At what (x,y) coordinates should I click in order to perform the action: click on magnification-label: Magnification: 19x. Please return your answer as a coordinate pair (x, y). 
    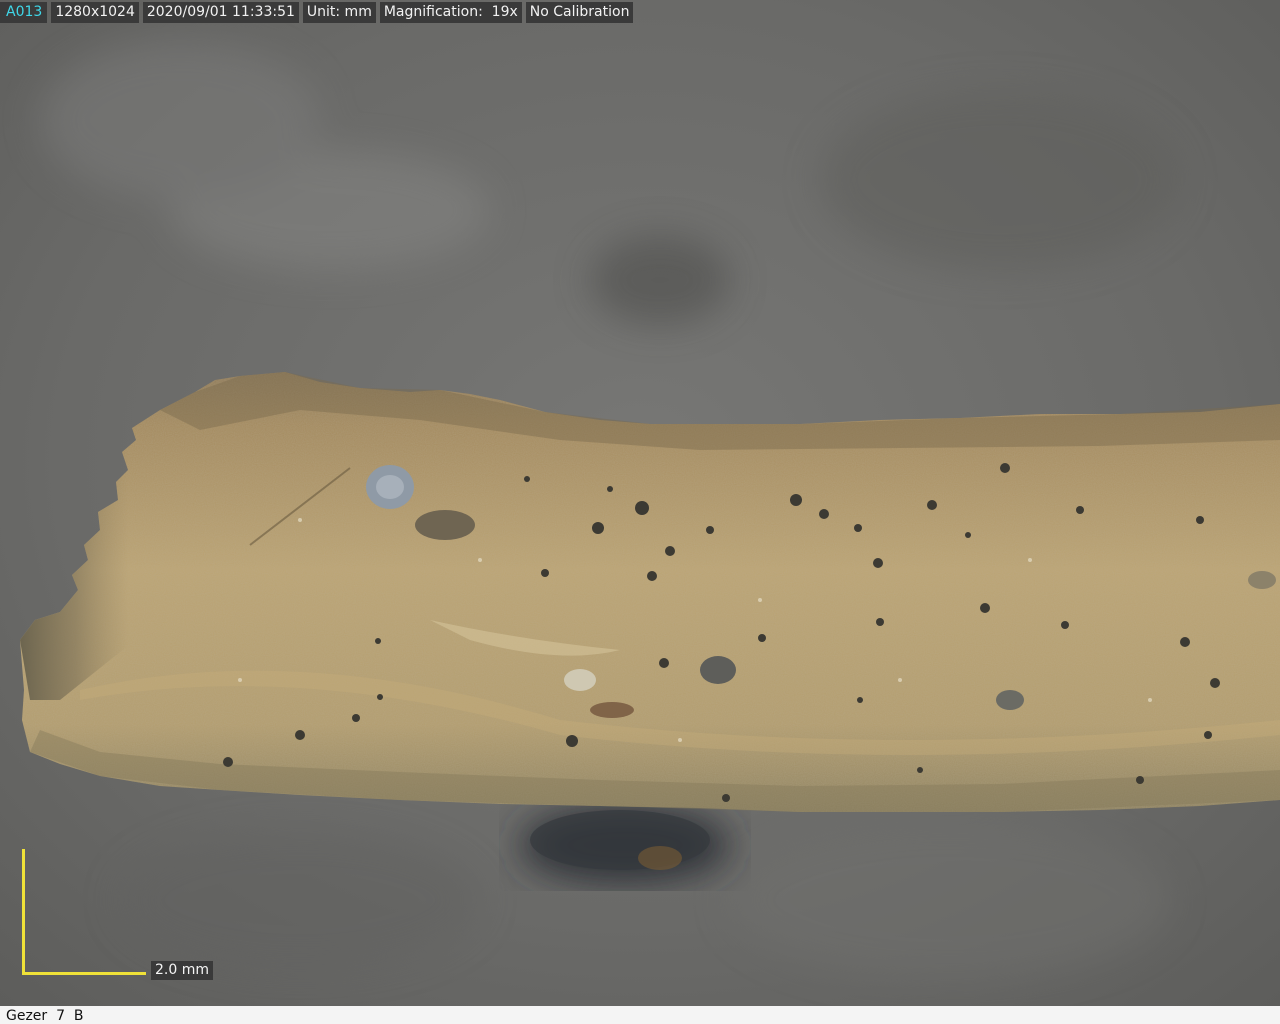
    Looking at the image, I should click on (450, 12).